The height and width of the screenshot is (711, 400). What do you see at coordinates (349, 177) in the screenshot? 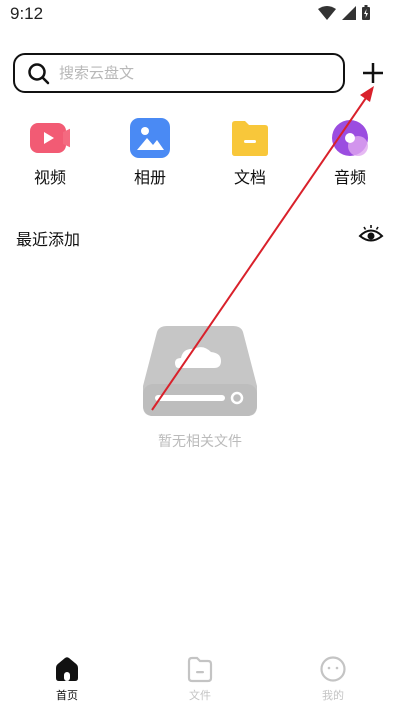
I see `category-label: 音频` at bounding box center [349, 177].